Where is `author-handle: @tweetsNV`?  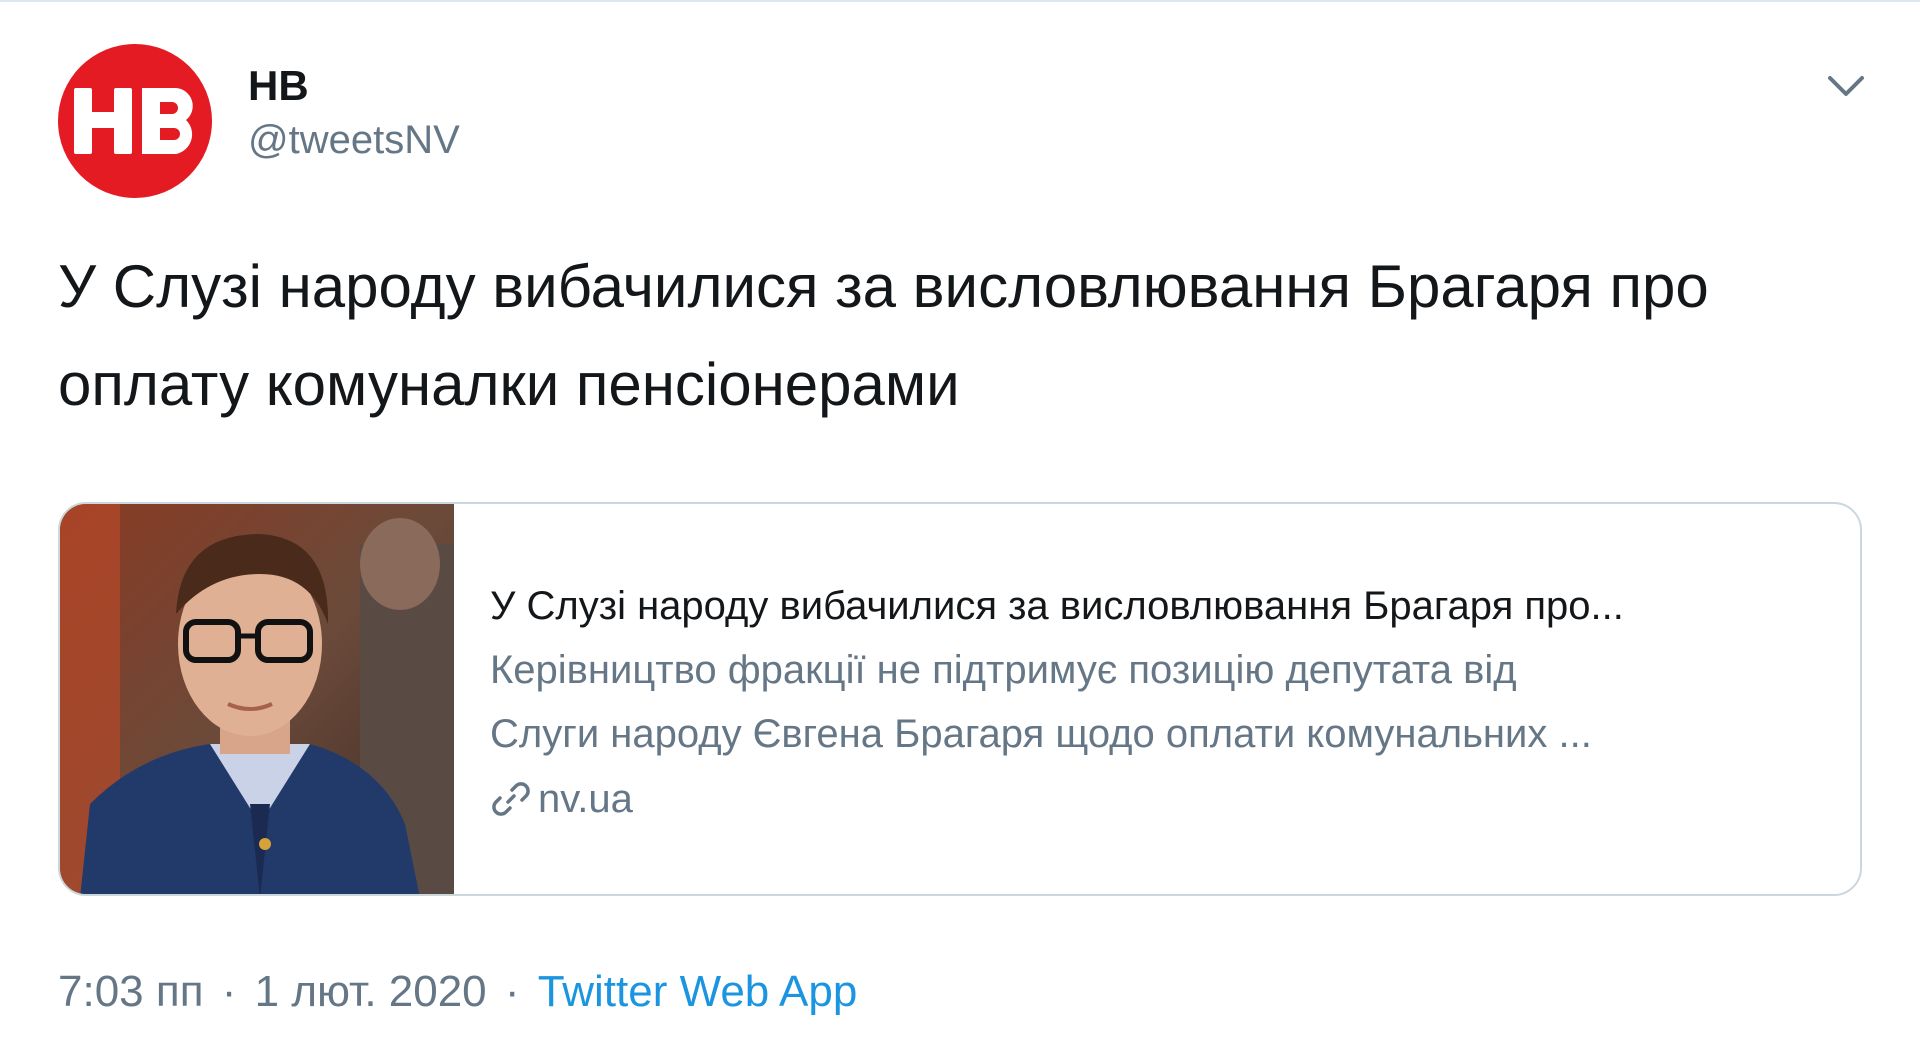 author-handle: @tweetsNV is located at coordinates (354, 140).